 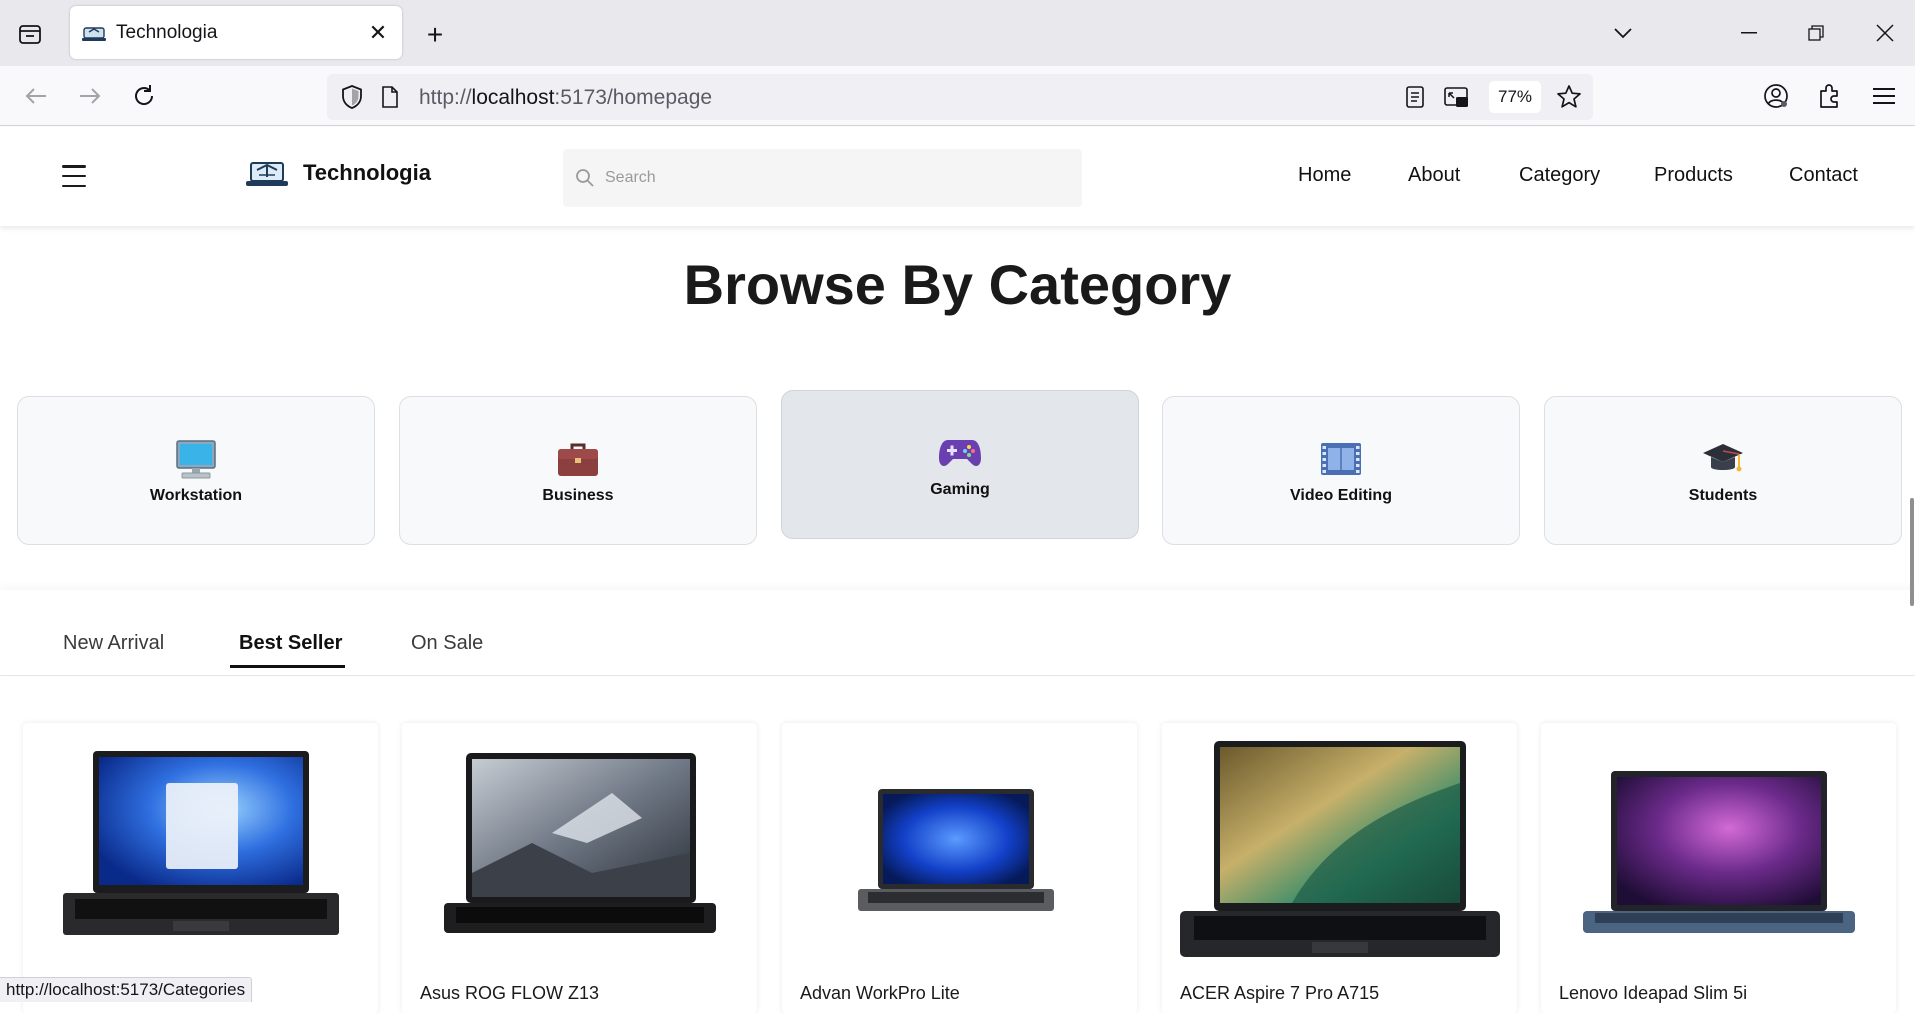 I want to click on page-info-icon, so click(x=390, y=99).